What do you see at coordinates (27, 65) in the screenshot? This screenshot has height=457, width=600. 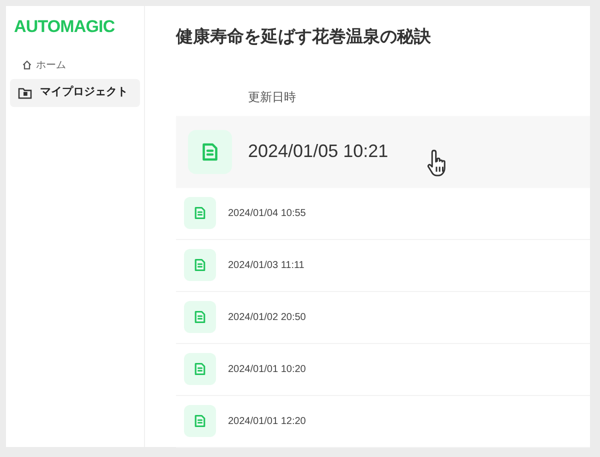 I see `home-icon` at bounding box center [27, 65].